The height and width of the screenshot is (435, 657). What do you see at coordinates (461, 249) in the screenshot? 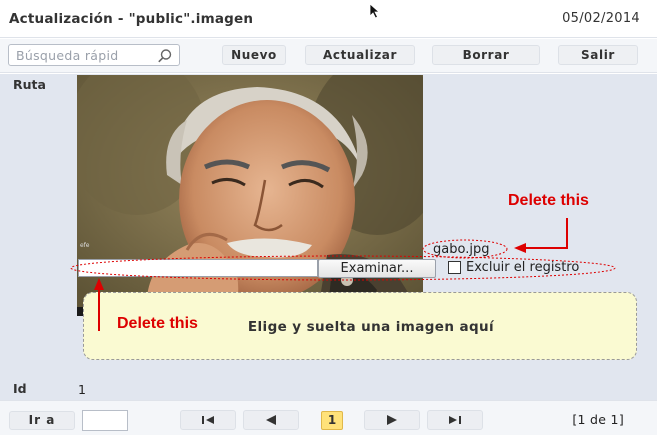
I see `file-name: gabo.jpg` at bounding box center [461, 249].